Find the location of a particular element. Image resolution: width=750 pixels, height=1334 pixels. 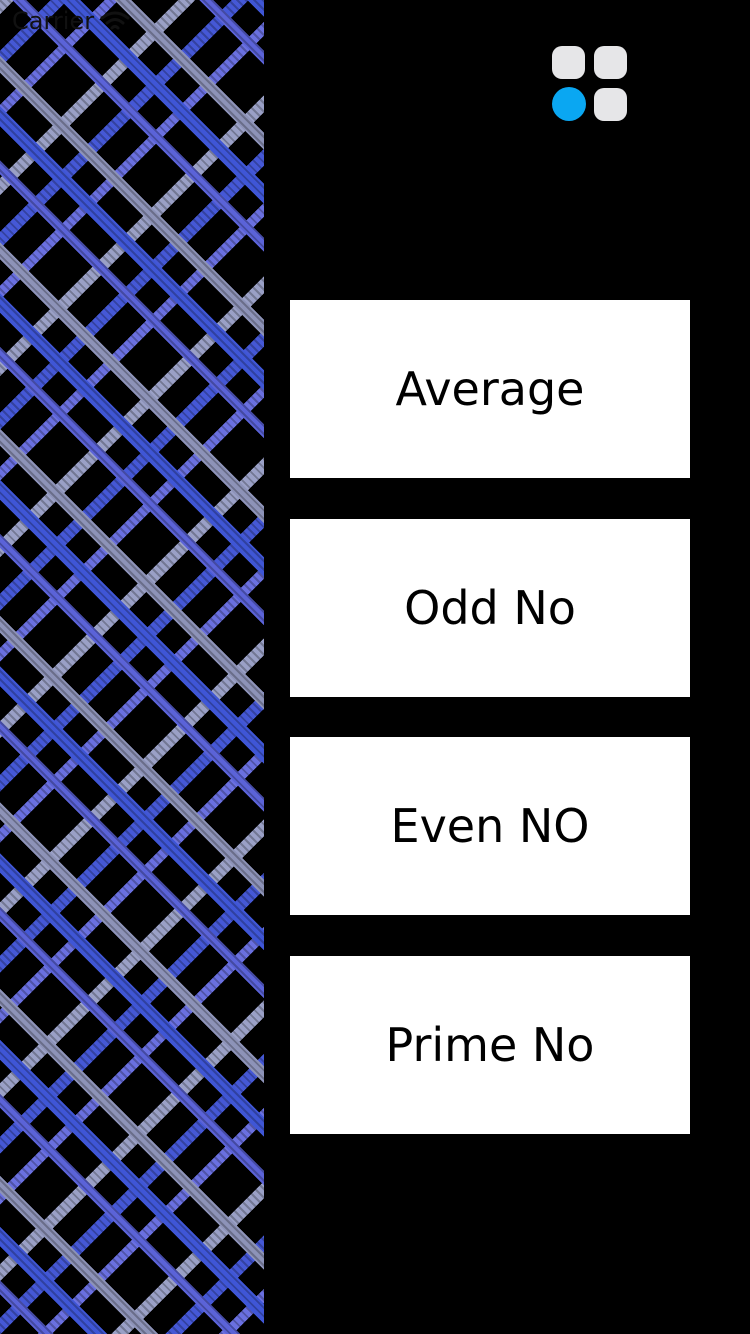

prime-number-button: Prime No is located at coordinates (490, 1045).